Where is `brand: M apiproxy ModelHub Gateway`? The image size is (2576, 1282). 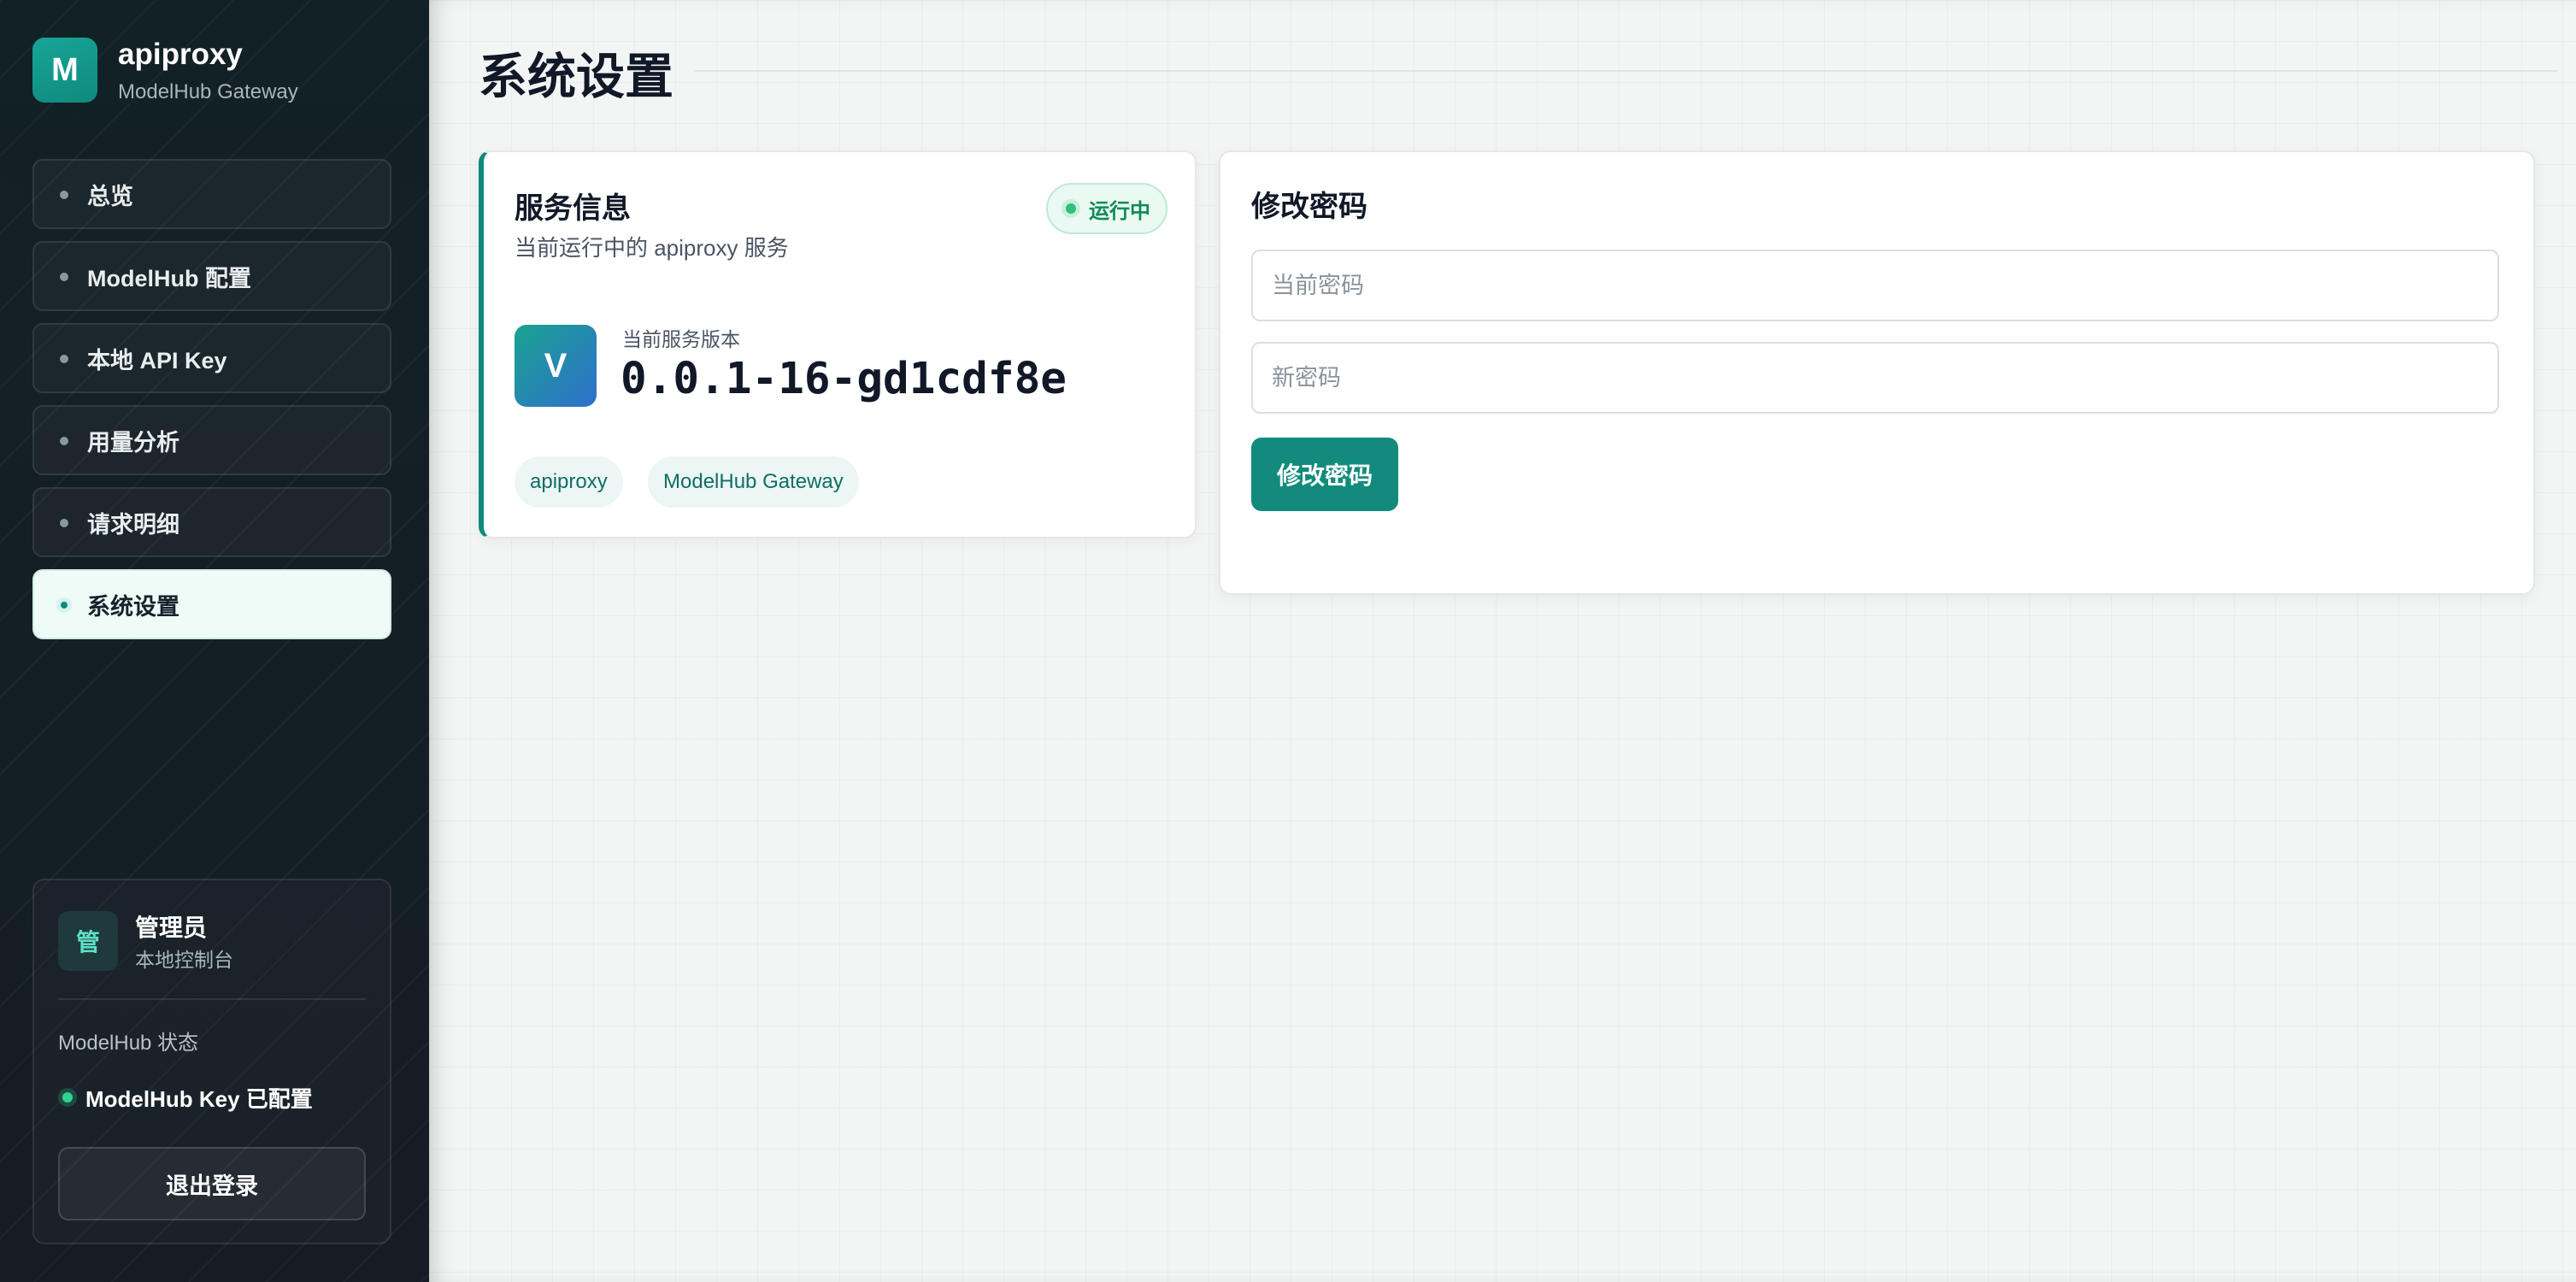 brand: M apiproxy ModelHub Gateway is located at coordinates (220, 73).